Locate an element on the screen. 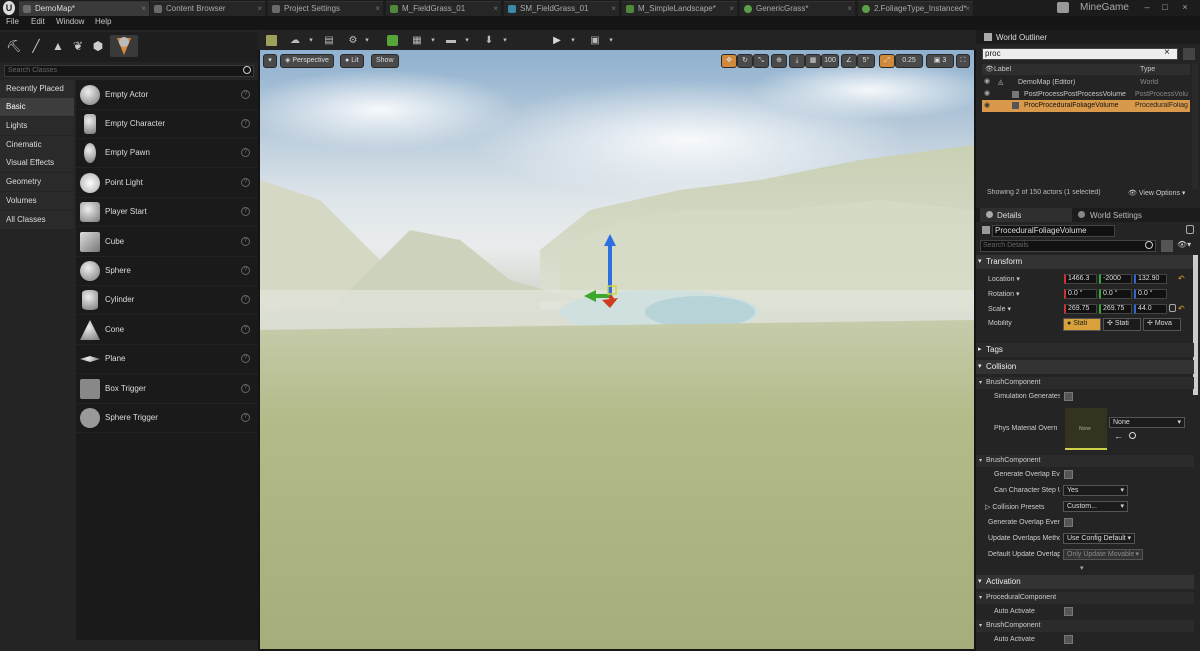  world-local-icon: ⊕ is located at coordinates (779, 61).